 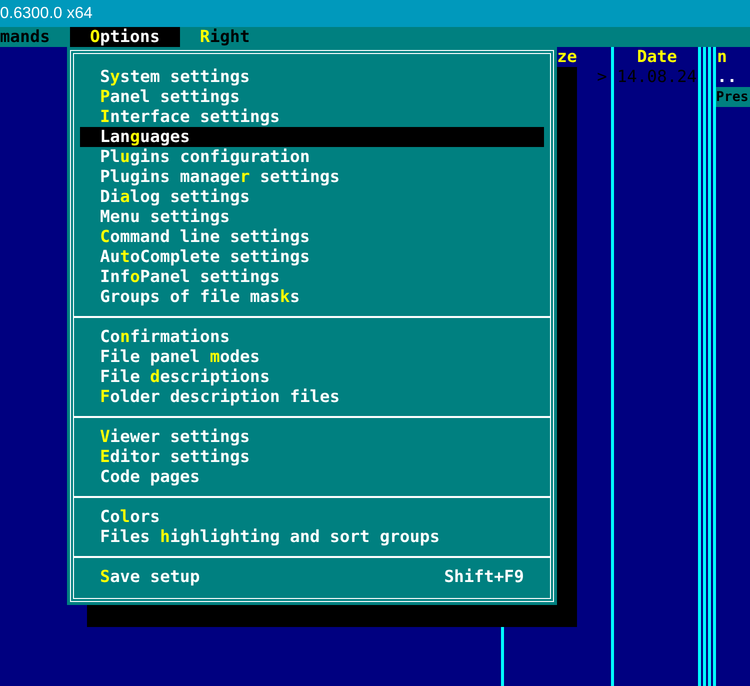 What do you see at coordinates (312, 397) in the screenshot?
I see `menu-item: Folder description files` at bounding box center [312, 397].